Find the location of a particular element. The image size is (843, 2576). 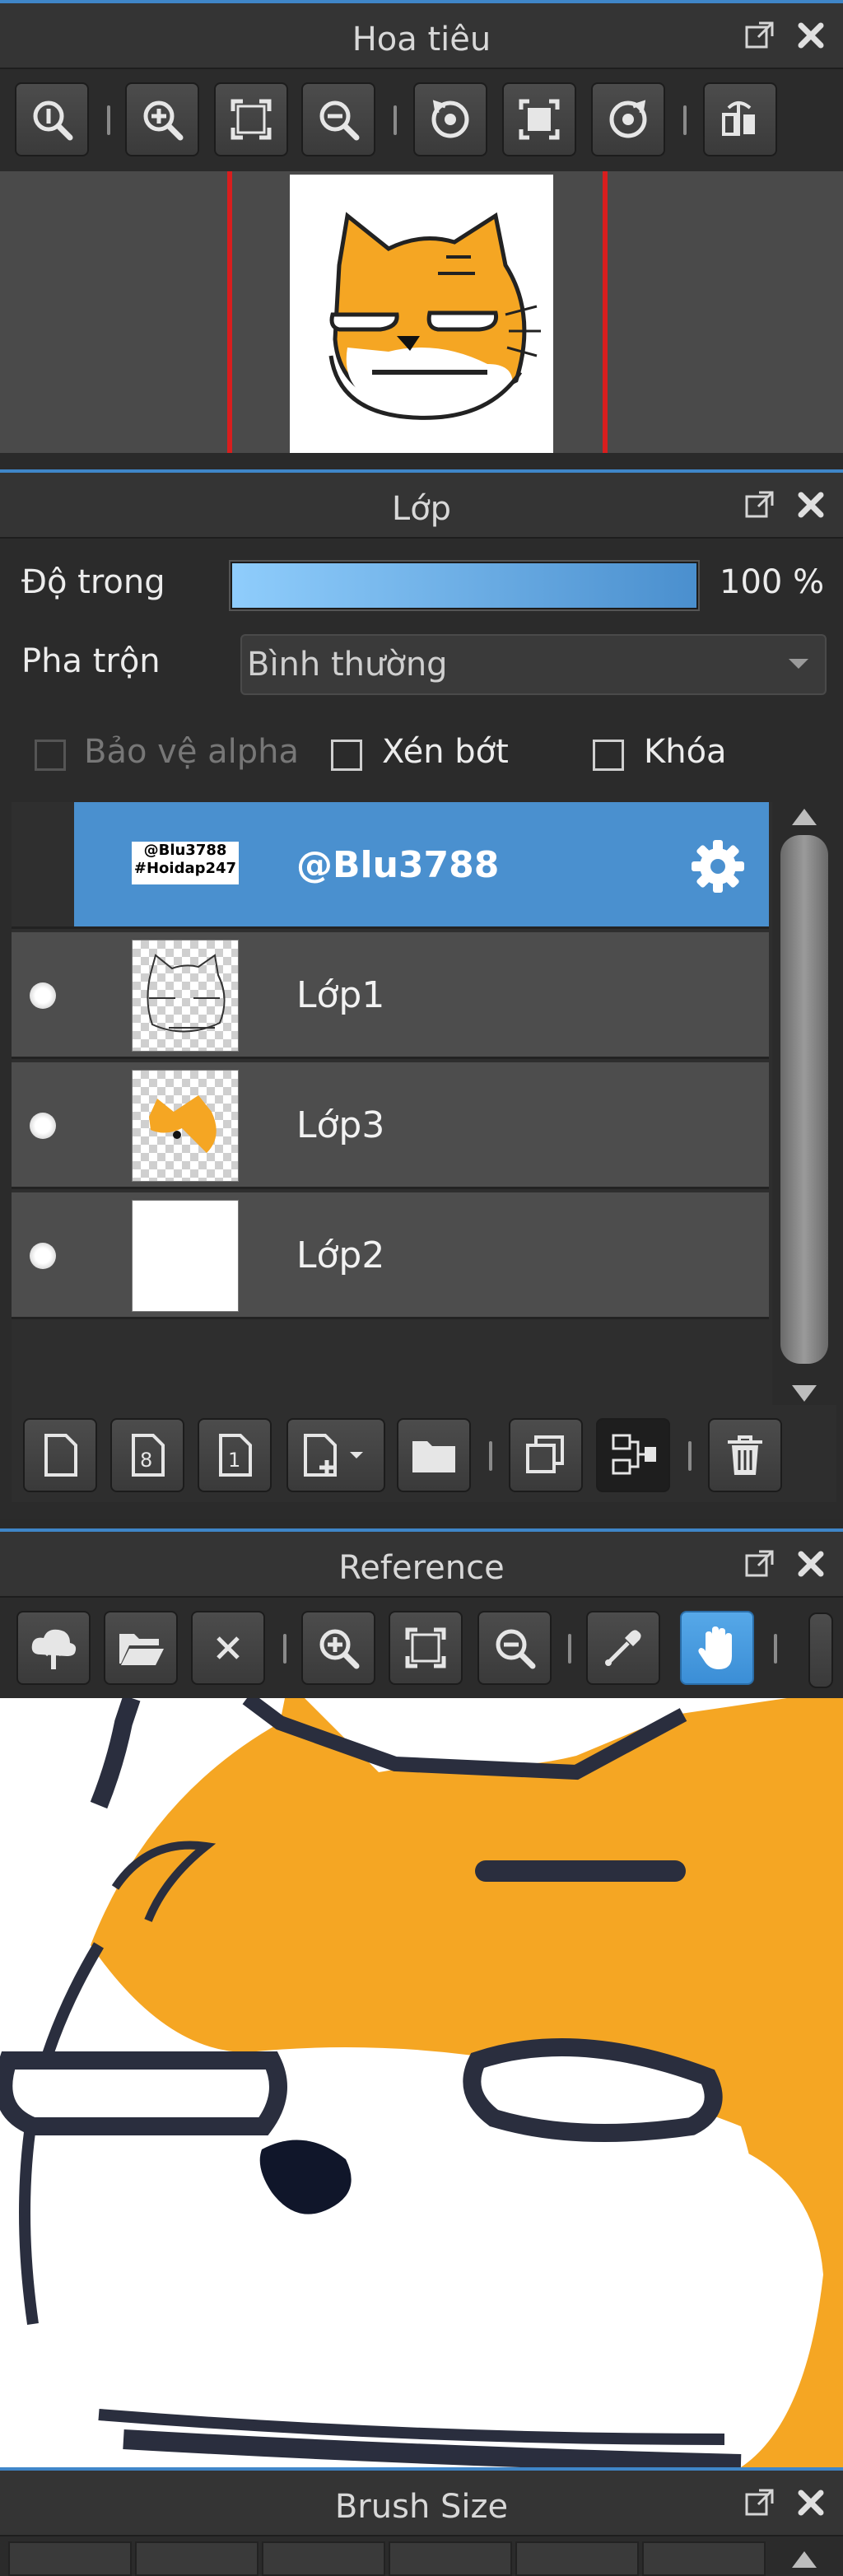

cat-artwork is located at coordinates (435, 316).